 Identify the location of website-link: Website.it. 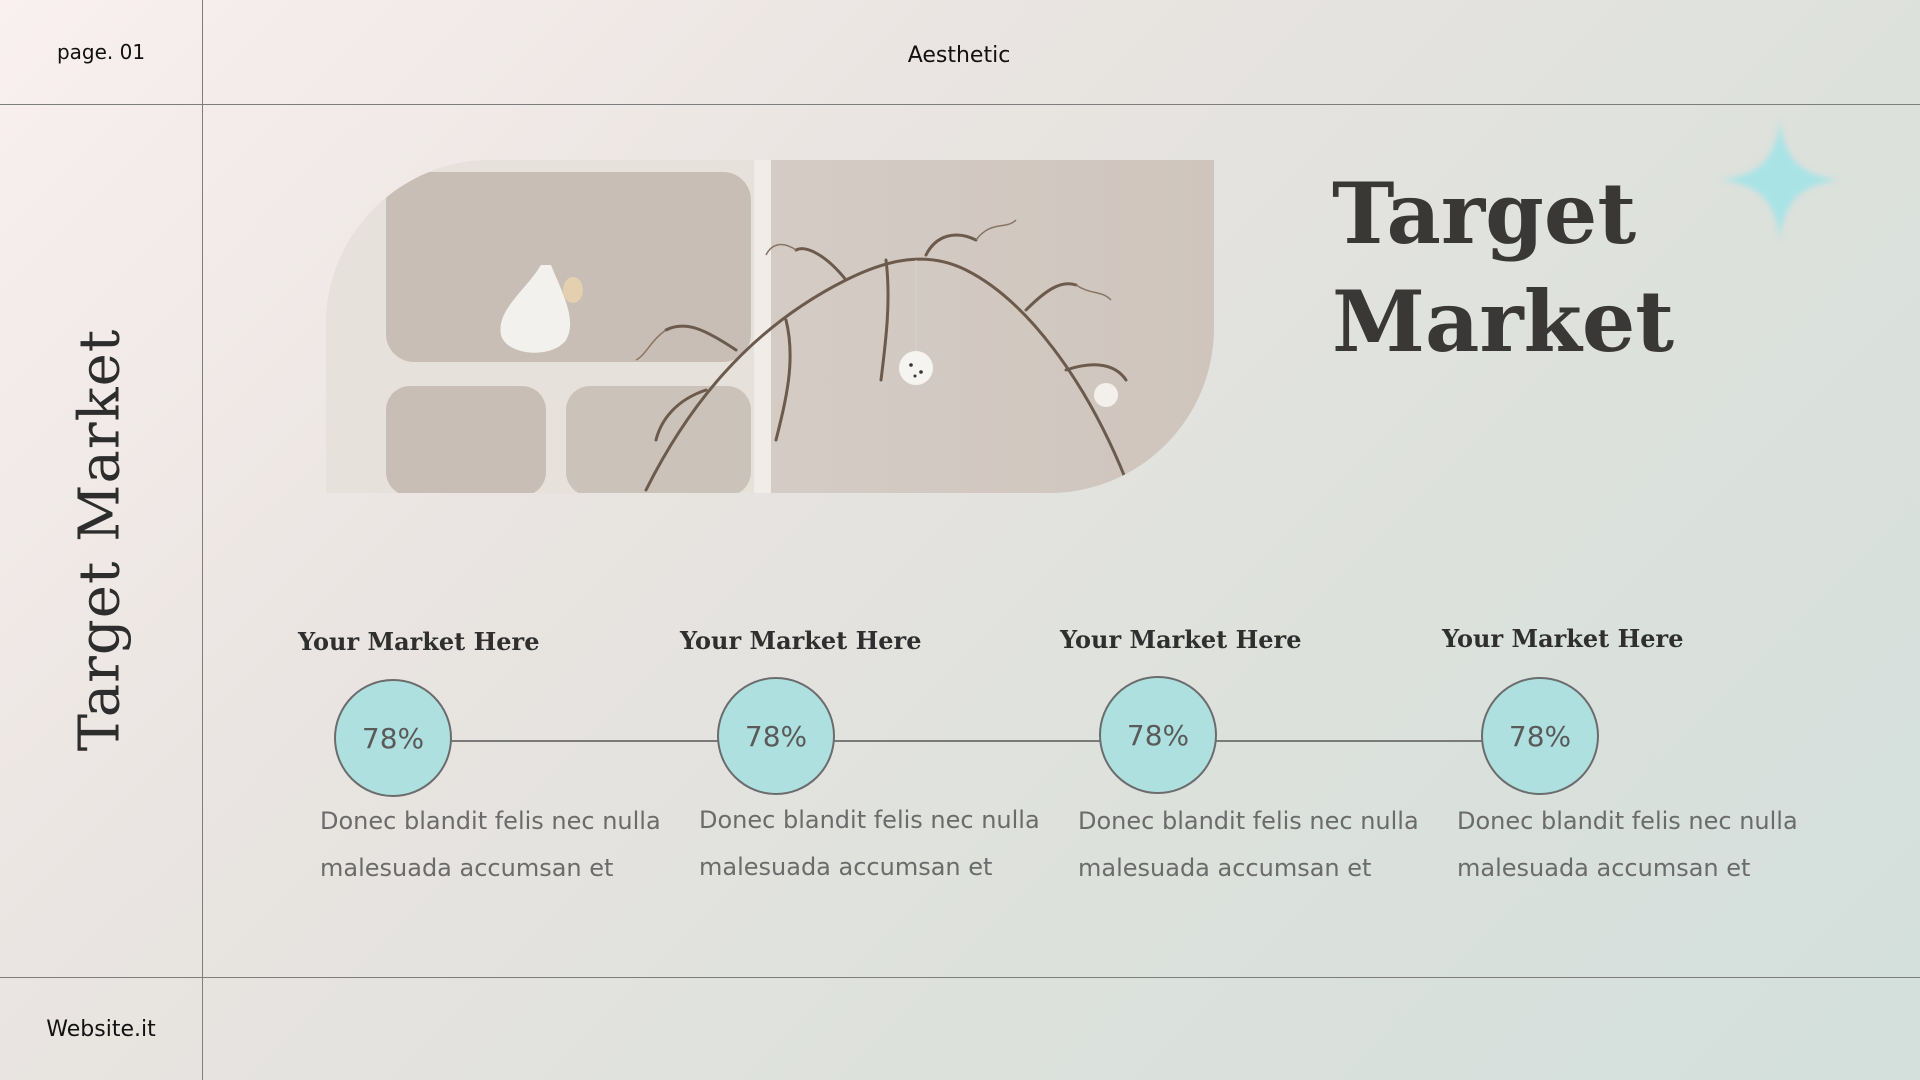
(101, 1029).